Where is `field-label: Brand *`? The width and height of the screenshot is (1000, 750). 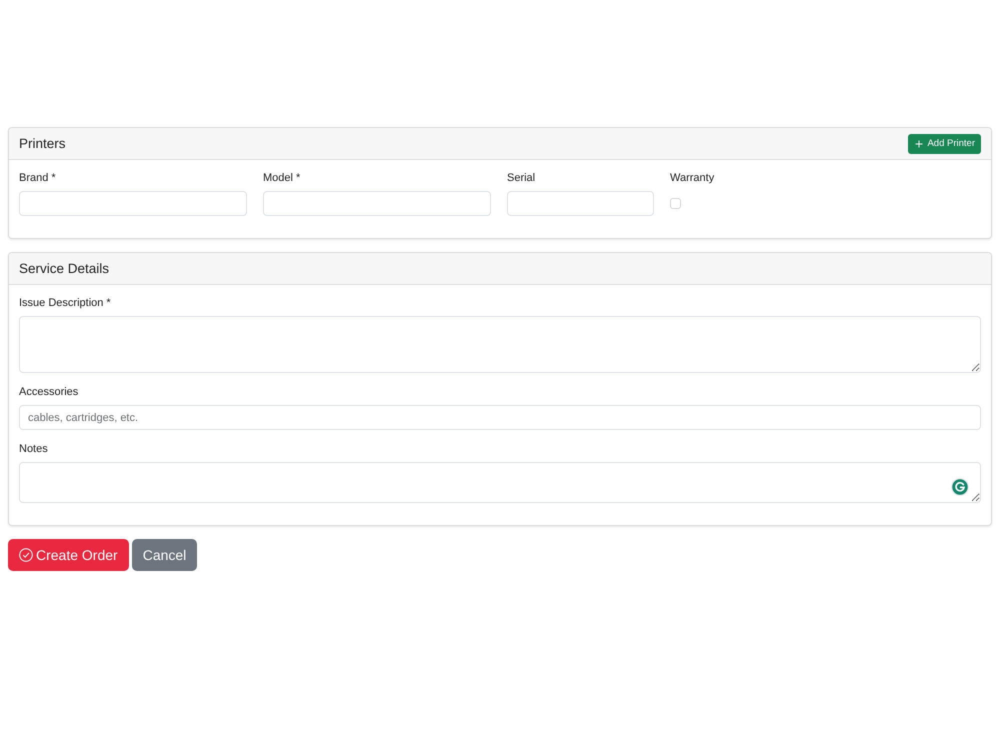
field-label: Brand * is located at coordinates (38, 178).